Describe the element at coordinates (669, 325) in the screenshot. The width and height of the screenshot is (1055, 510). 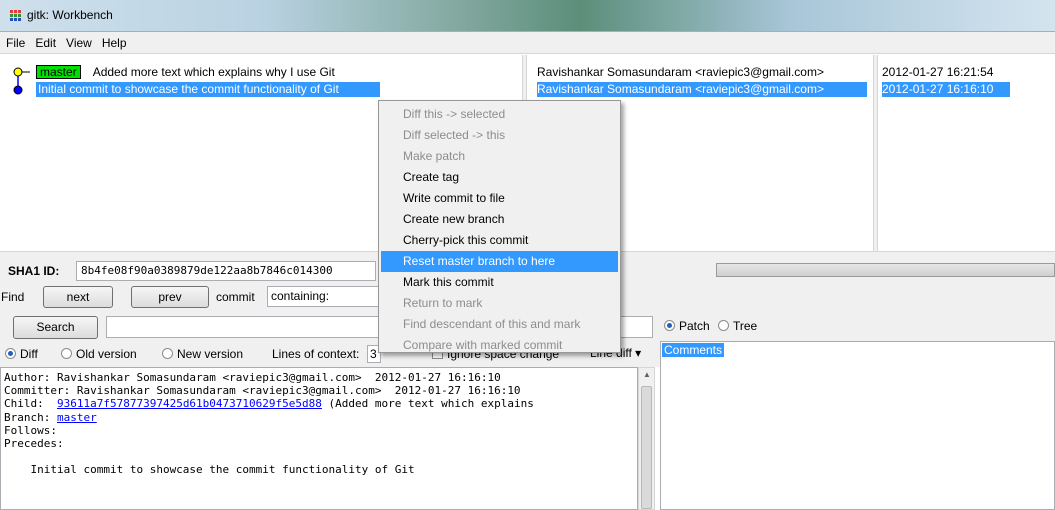
I see `patch-radio` at that location.